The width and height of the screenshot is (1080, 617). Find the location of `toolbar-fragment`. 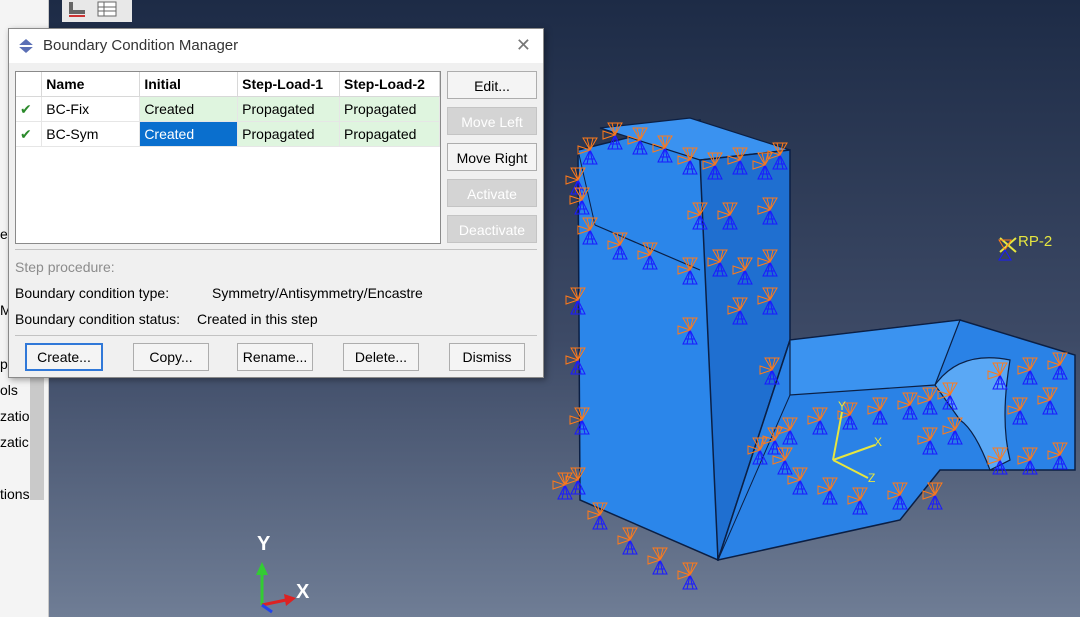

toolbar-fragment is located at coordinates (97, 11).